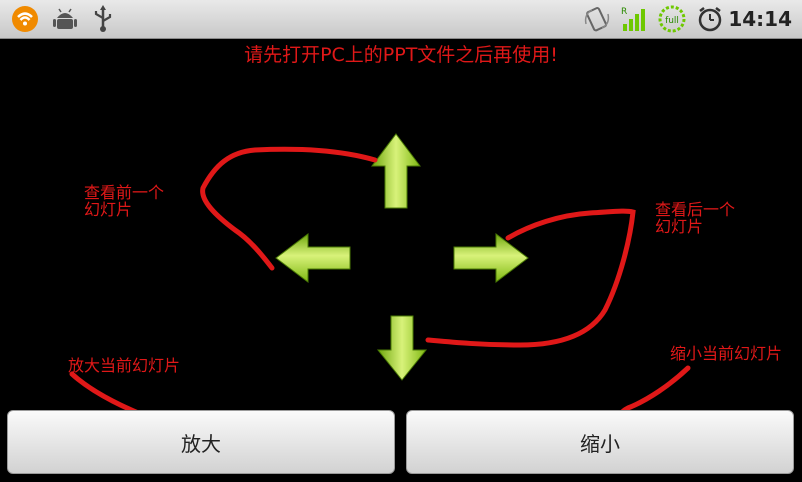 The width and height of the screenshot is (802, 482). What do you see at coordinates (624, 12) in the screenshot?
I see `svg-text: R` at bounding box center [624, 12].